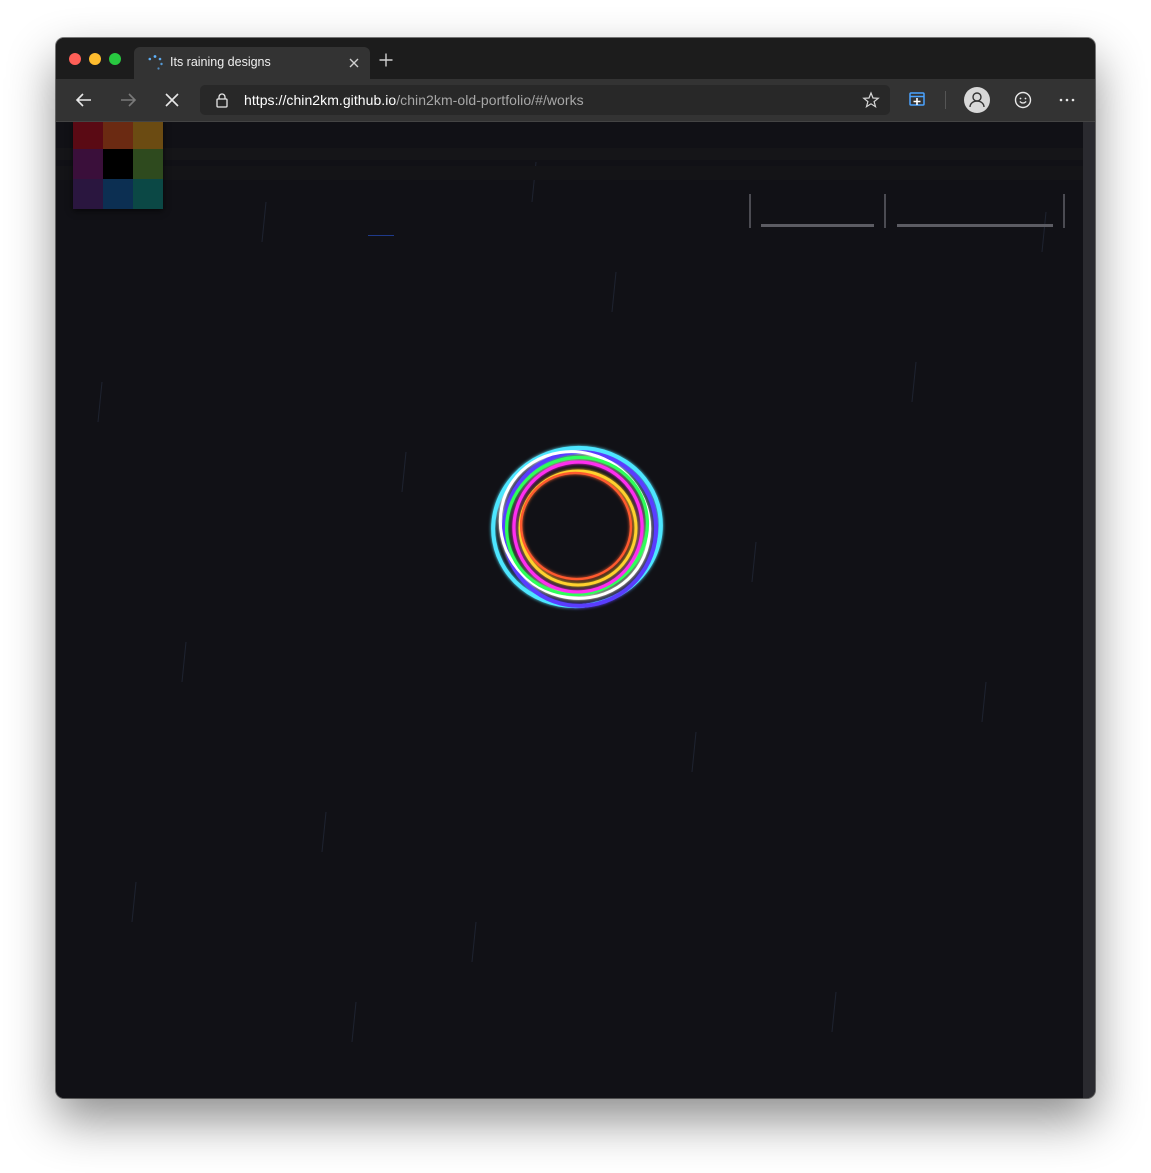  What do you see at coordinates (1023, 100) in the screenshot?
I see `smiley-icon` at bounding box center [1023, 100].